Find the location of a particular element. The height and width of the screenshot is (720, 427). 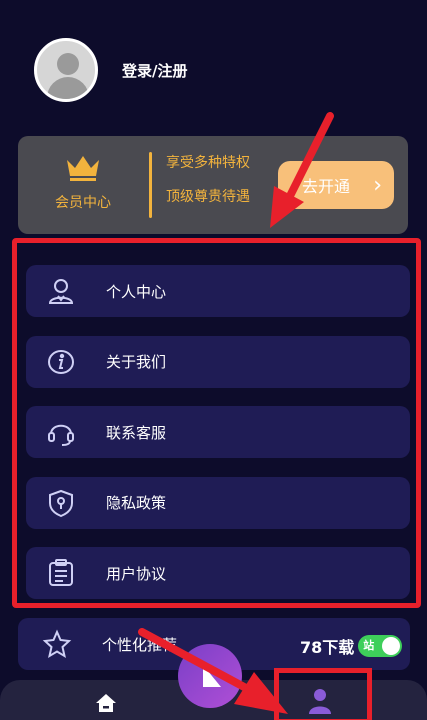

profile-tab-icon is located at coordinates (320, 701).